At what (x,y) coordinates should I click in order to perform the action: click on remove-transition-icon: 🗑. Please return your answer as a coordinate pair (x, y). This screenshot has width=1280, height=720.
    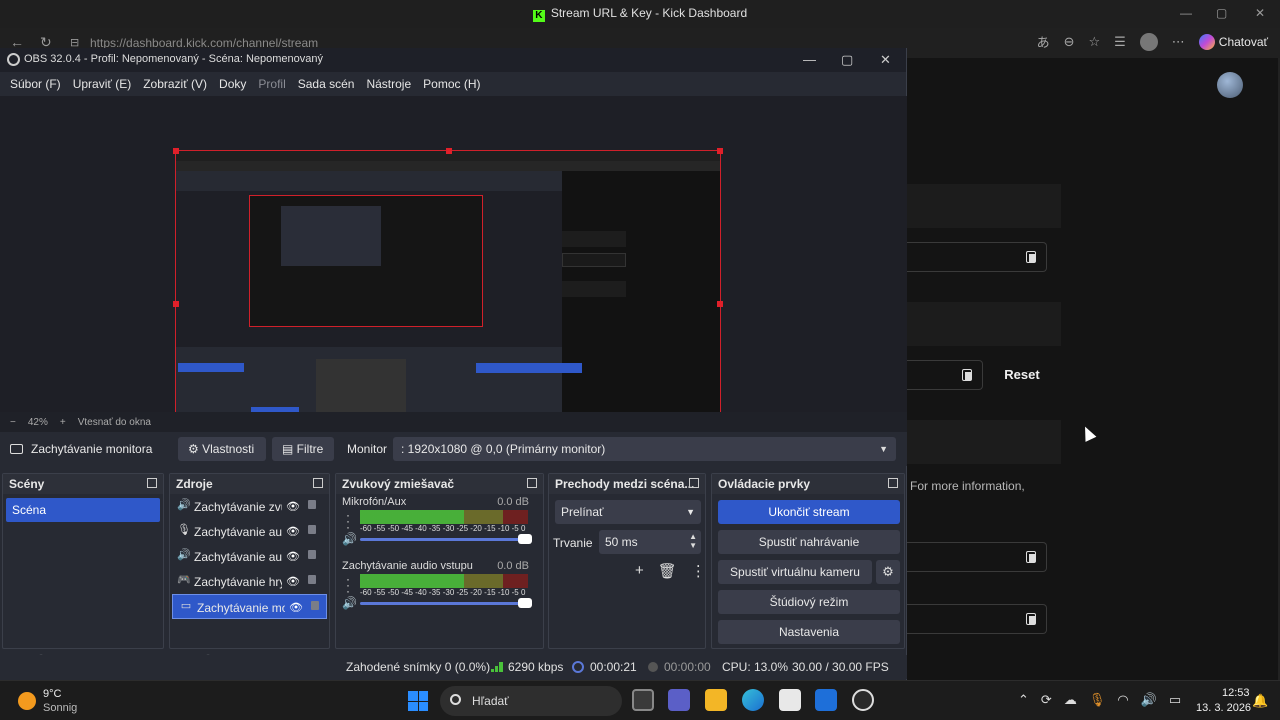
    Looking at the image, I should click on (667, 571).